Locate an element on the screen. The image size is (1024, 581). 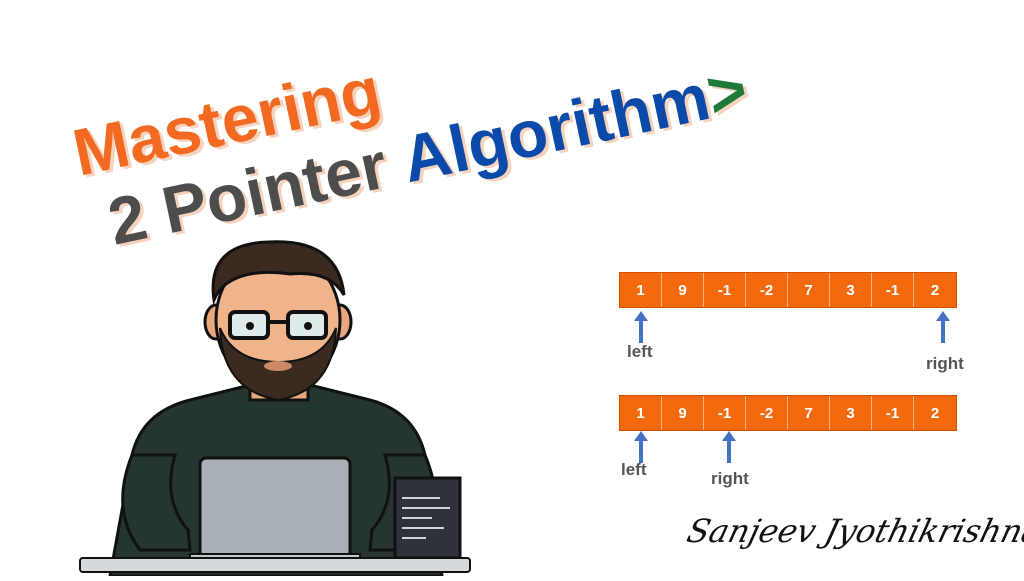
author-signature: Sanjeev Jyothikrishnan is located at coordinates (853, 531).